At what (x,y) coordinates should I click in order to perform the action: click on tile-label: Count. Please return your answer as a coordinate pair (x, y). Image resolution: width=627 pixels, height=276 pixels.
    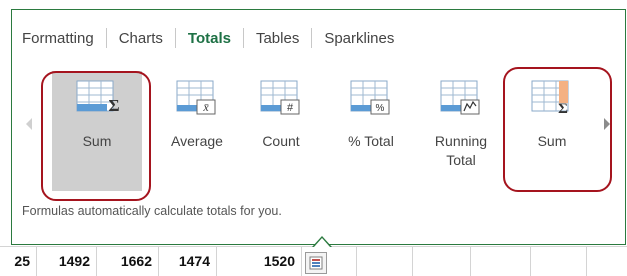
    Looking at the image, I should click on (281, 141).